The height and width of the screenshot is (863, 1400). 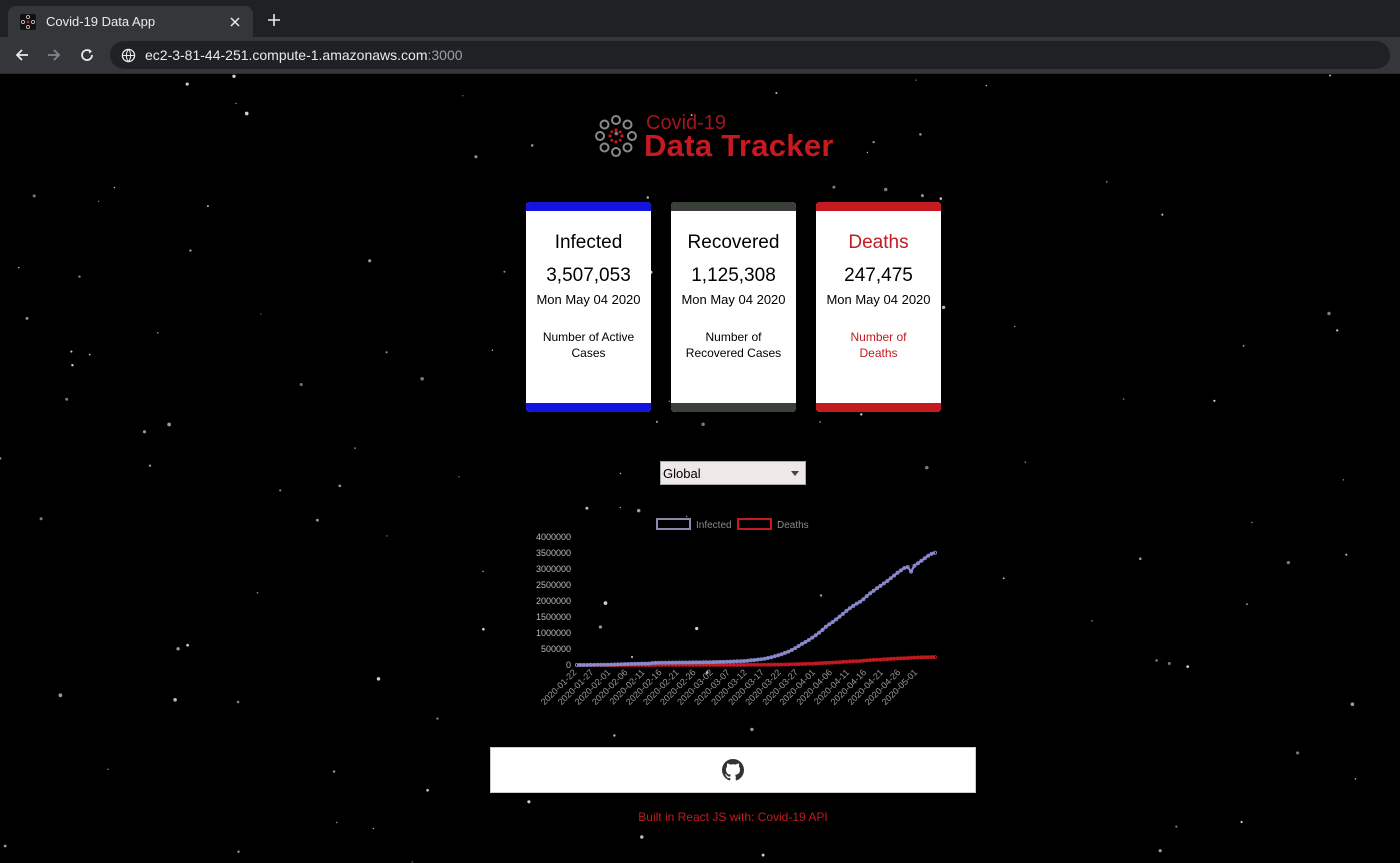 I want to click on y-tick-label: 2000000, so click(x=553, y=601).